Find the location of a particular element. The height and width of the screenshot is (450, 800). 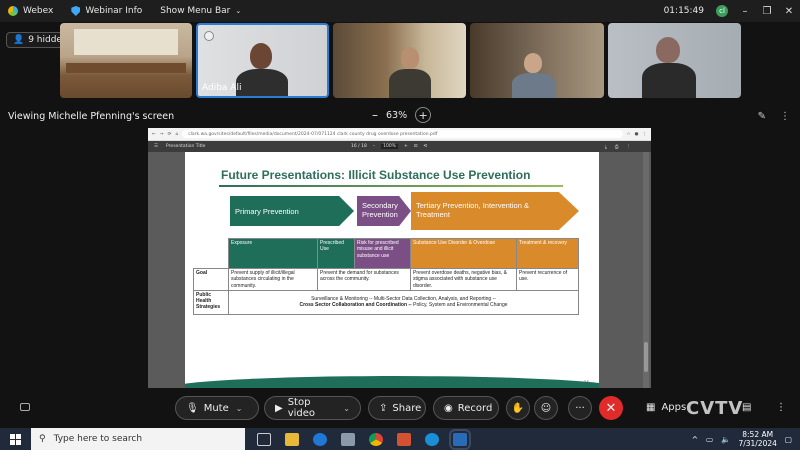

taskbar-search-input: ⚲ Type here to search is located at coordinates (138, 439).